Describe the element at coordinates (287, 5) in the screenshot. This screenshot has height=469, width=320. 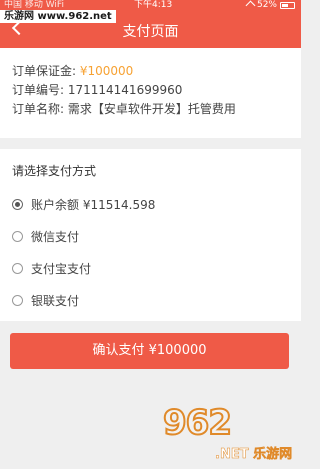
I see `battery-icon` at that location.